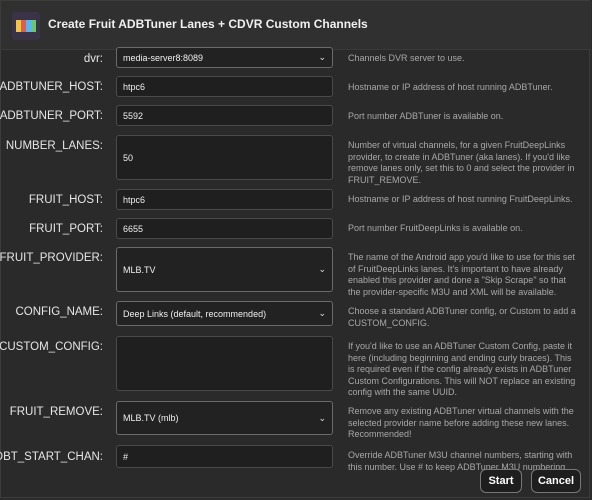 This screenshot has width=592, height=500. I want to click on fruit-remove-label: FRUIT_REMOVE:, so click(56, 412).